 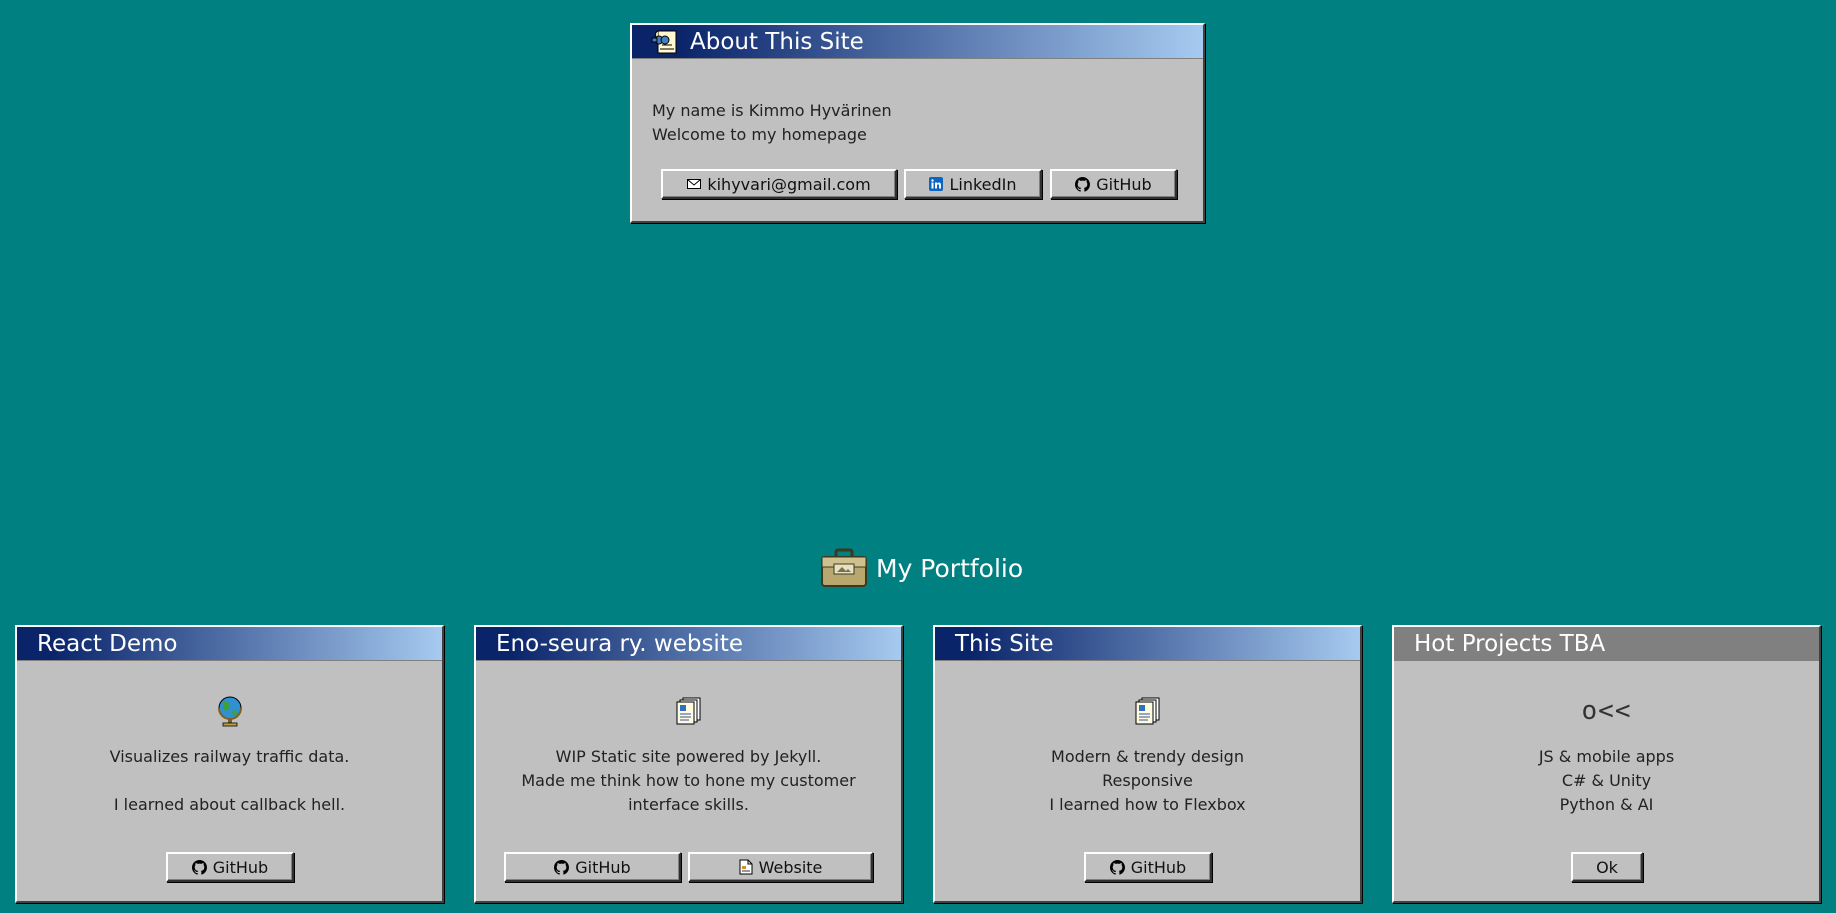 I want to click on linkedin-icon, so click(x=936, y=184).